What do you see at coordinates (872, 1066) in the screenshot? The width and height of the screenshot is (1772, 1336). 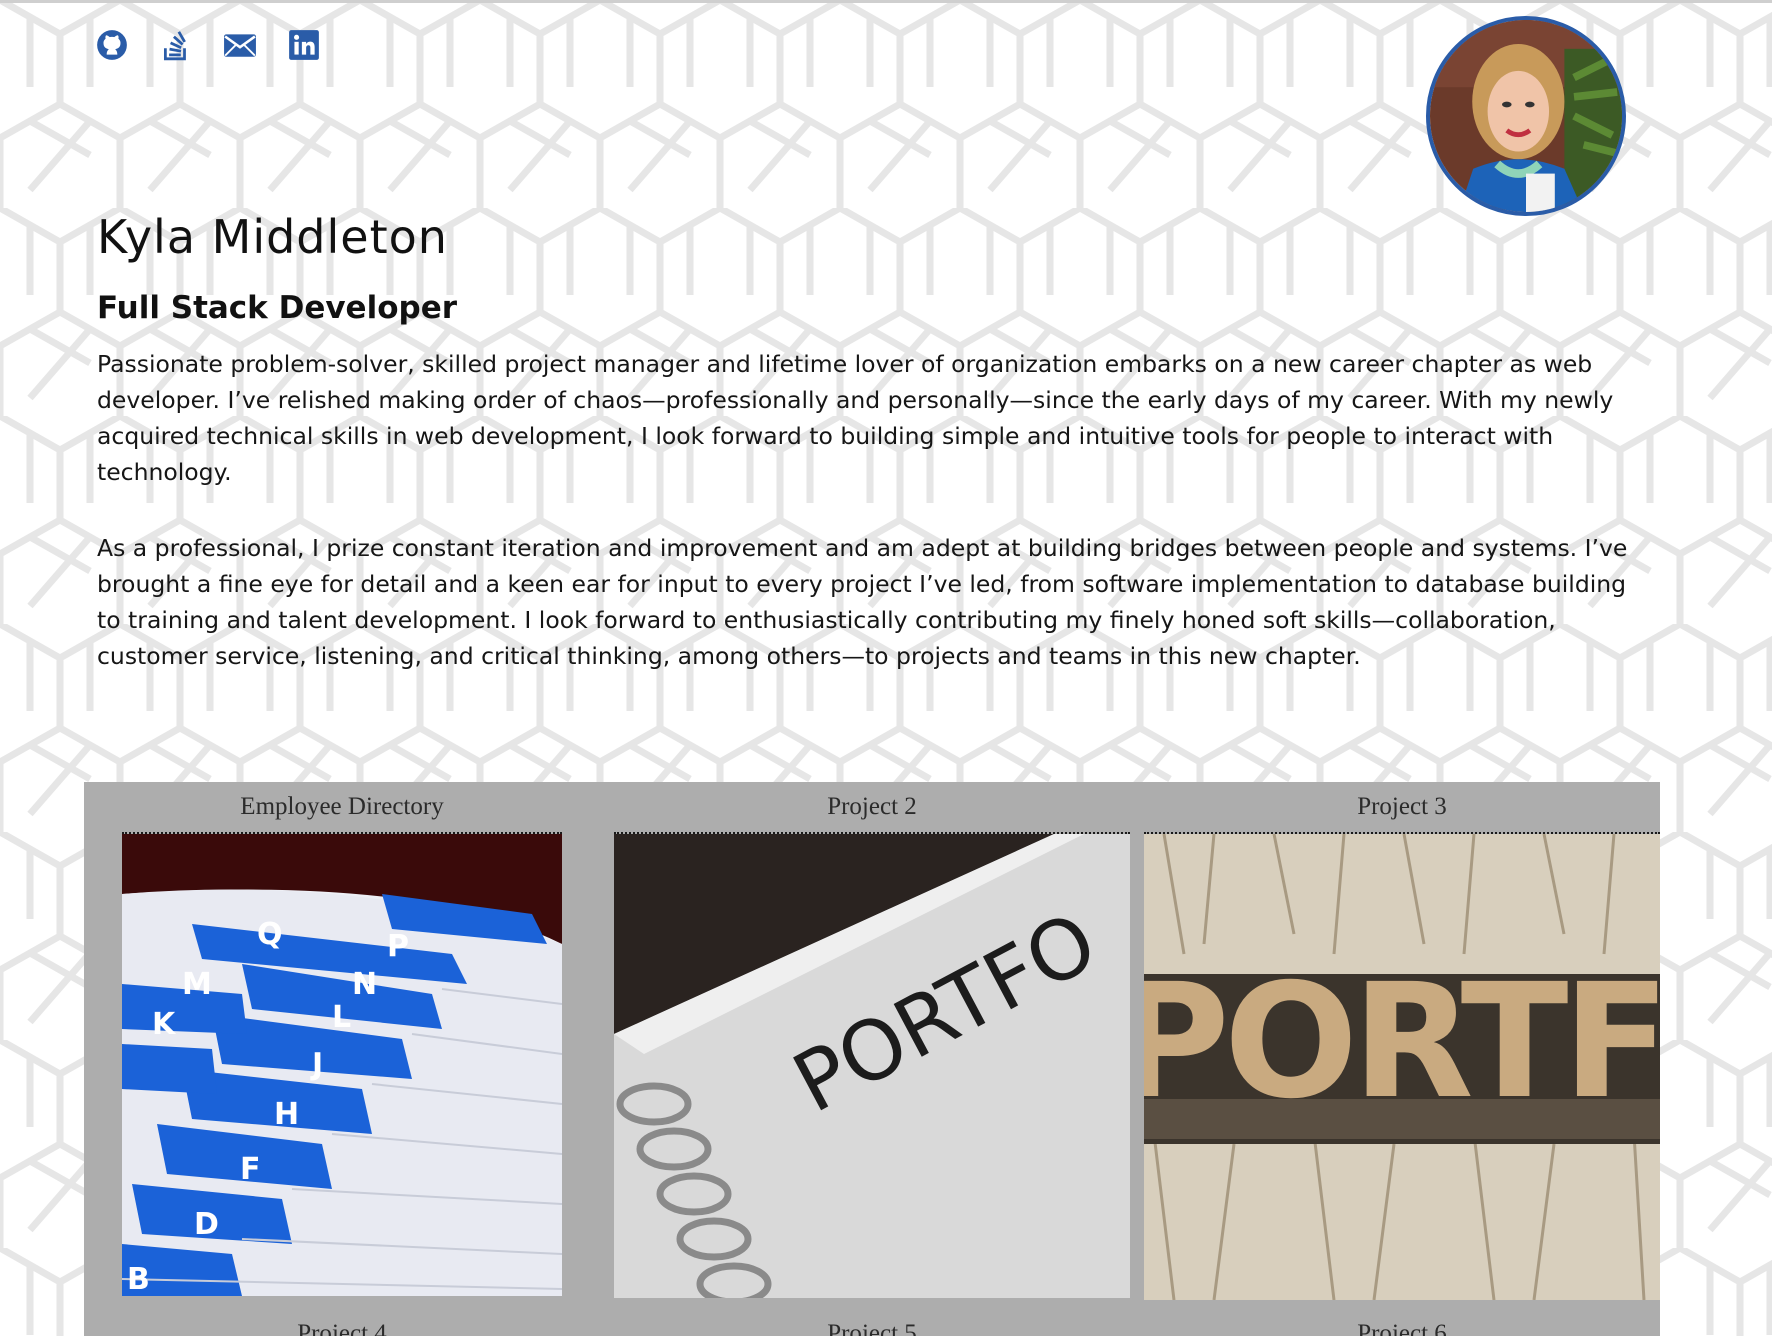 I see `project-thumbnail-notebook: PORTFO` at bounding box center [872, 1066].